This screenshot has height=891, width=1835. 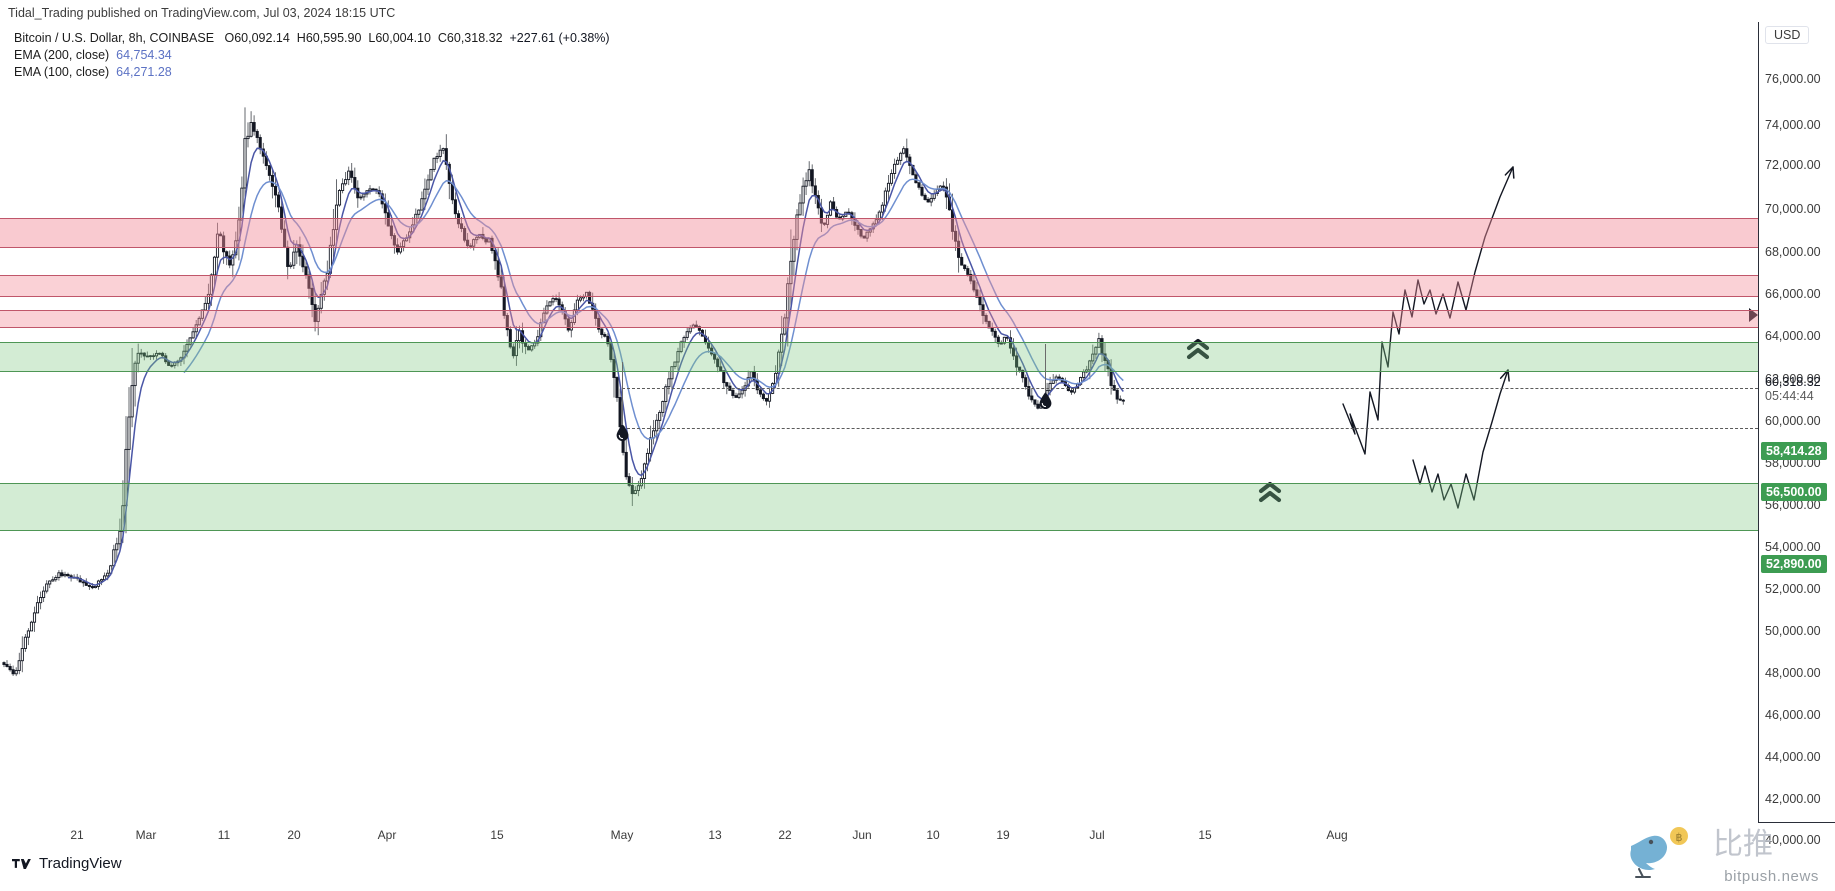 What do you see at coordinates (399, 38) in the screenshot?
I see `legend-low: L60,004.10` at bounding box center [399, 38].